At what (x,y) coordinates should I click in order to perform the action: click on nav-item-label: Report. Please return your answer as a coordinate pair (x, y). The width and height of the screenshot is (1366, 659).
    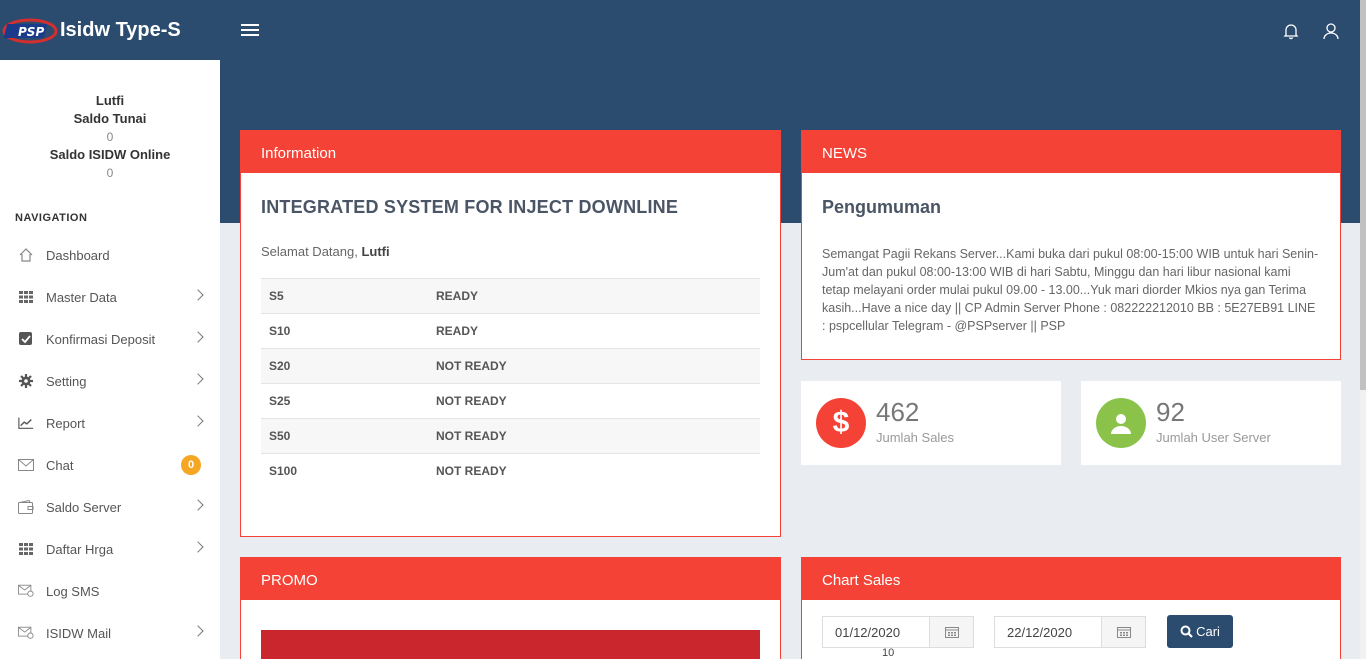
    Looking at the image, I should click on (66, 423).